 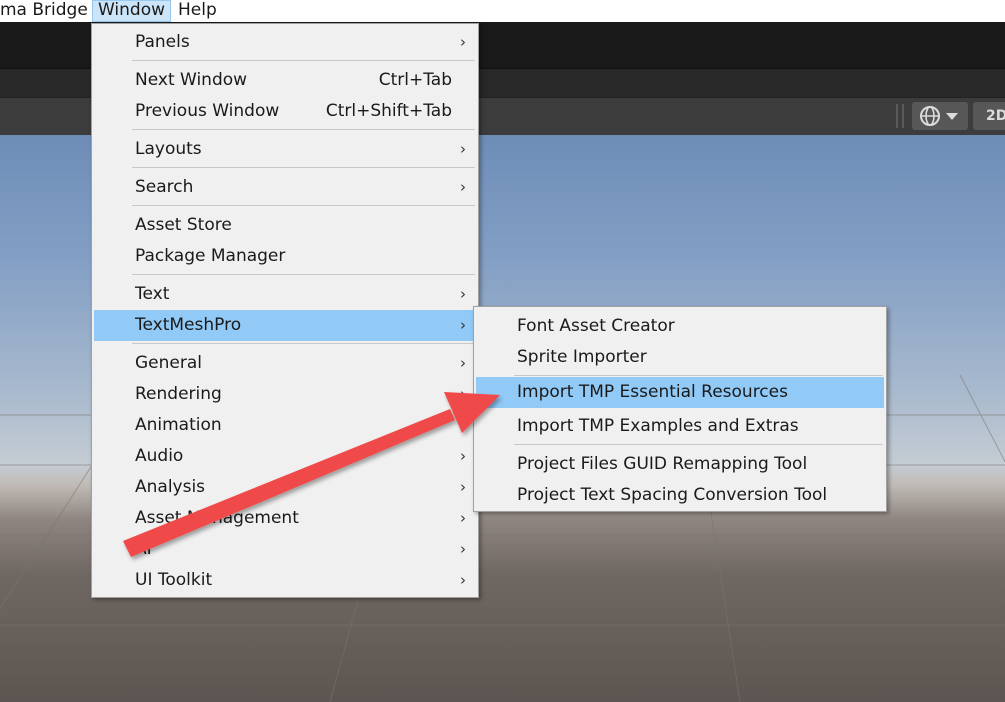 I want to click on annotation-arrow, so click(x=311, y=474).